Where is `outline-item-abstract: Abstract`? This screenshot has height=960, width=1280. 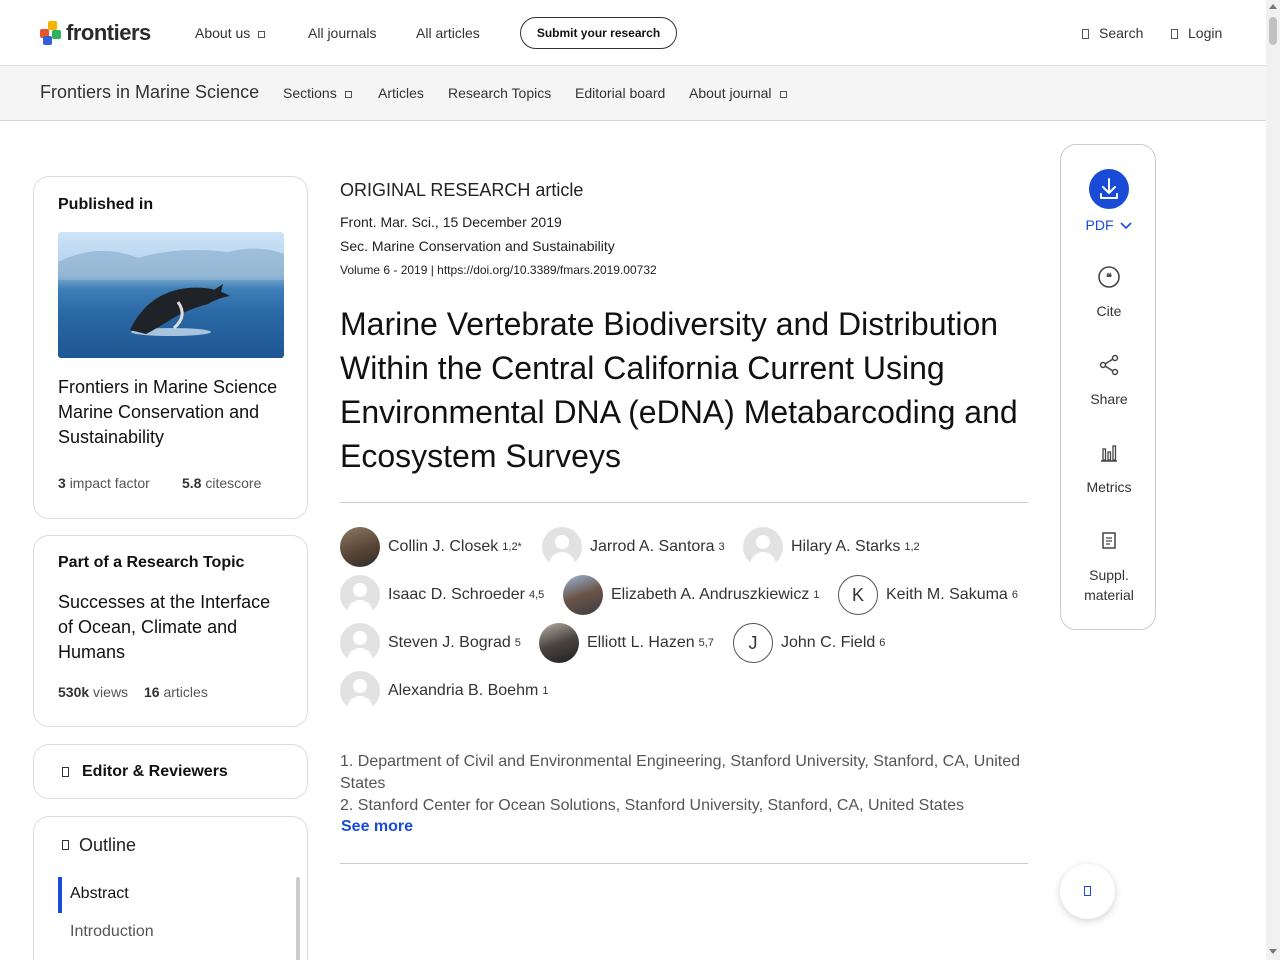
outline-item-abstract: Abstract is located at coordinates (99, 894).